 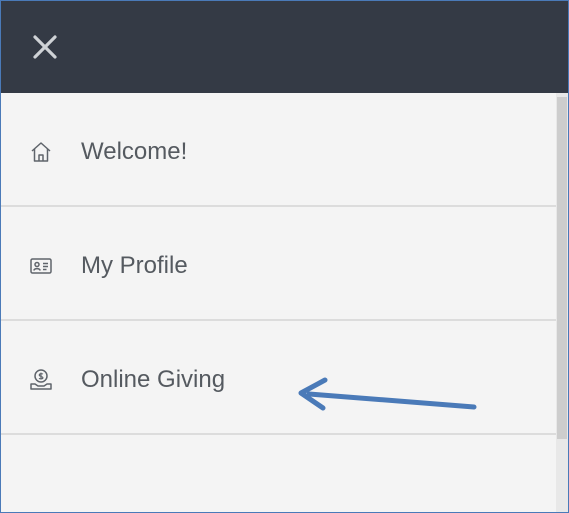 I want to click on menu-item-label: Online Giving, so click(x=153, y=379).